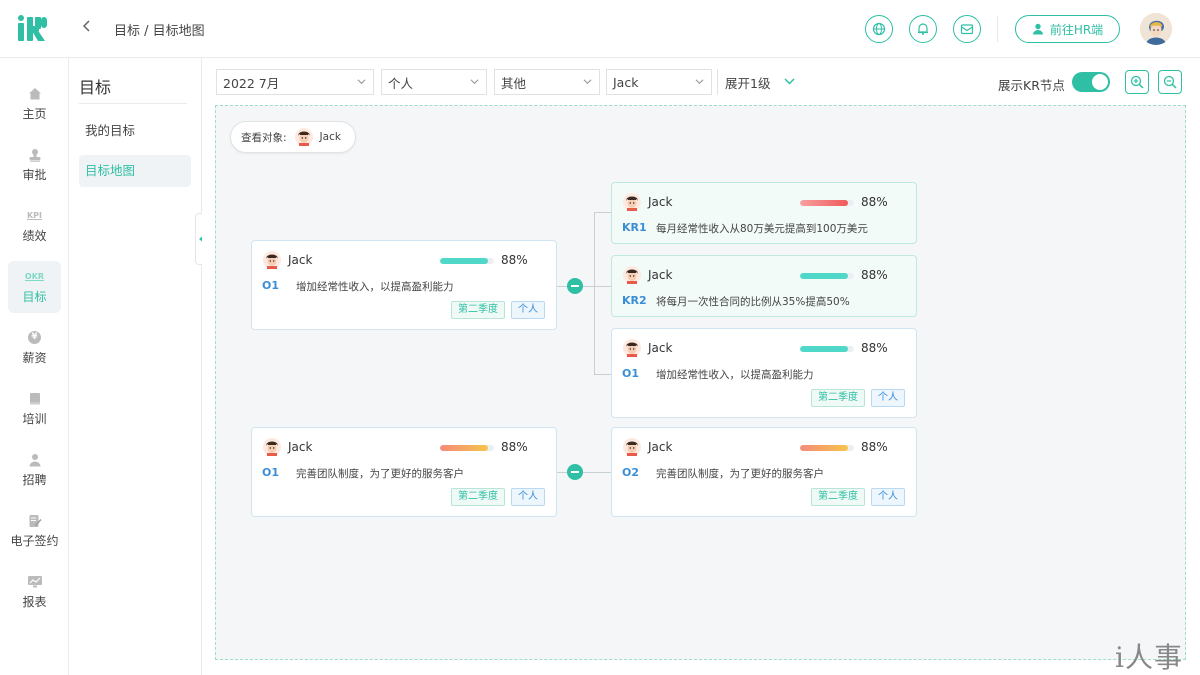  Describe the element at coordinates (295, 82) in the screenshot. I see `period-select: 2022 7月` at that location.